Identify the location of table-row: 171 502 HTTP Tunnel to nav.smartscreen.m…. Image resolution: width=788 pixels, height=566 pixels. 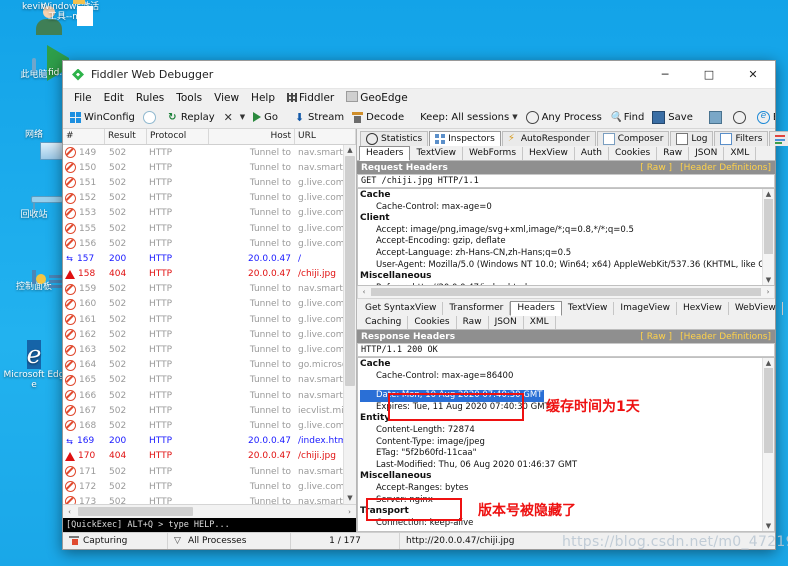
(203, 471).